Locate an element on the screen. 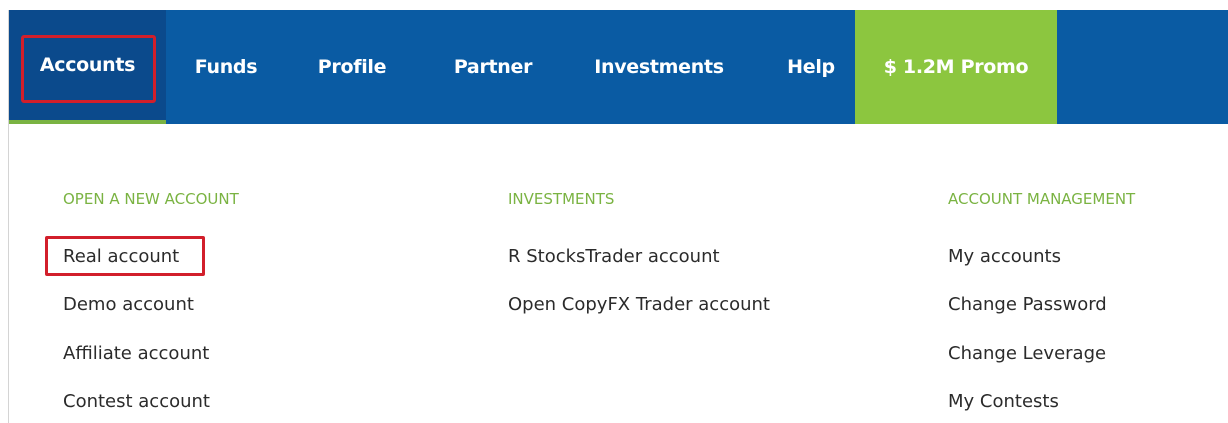 The image size is (1228, 423). link-my-accounts: My accounts is located at coordinates (1004, 256).